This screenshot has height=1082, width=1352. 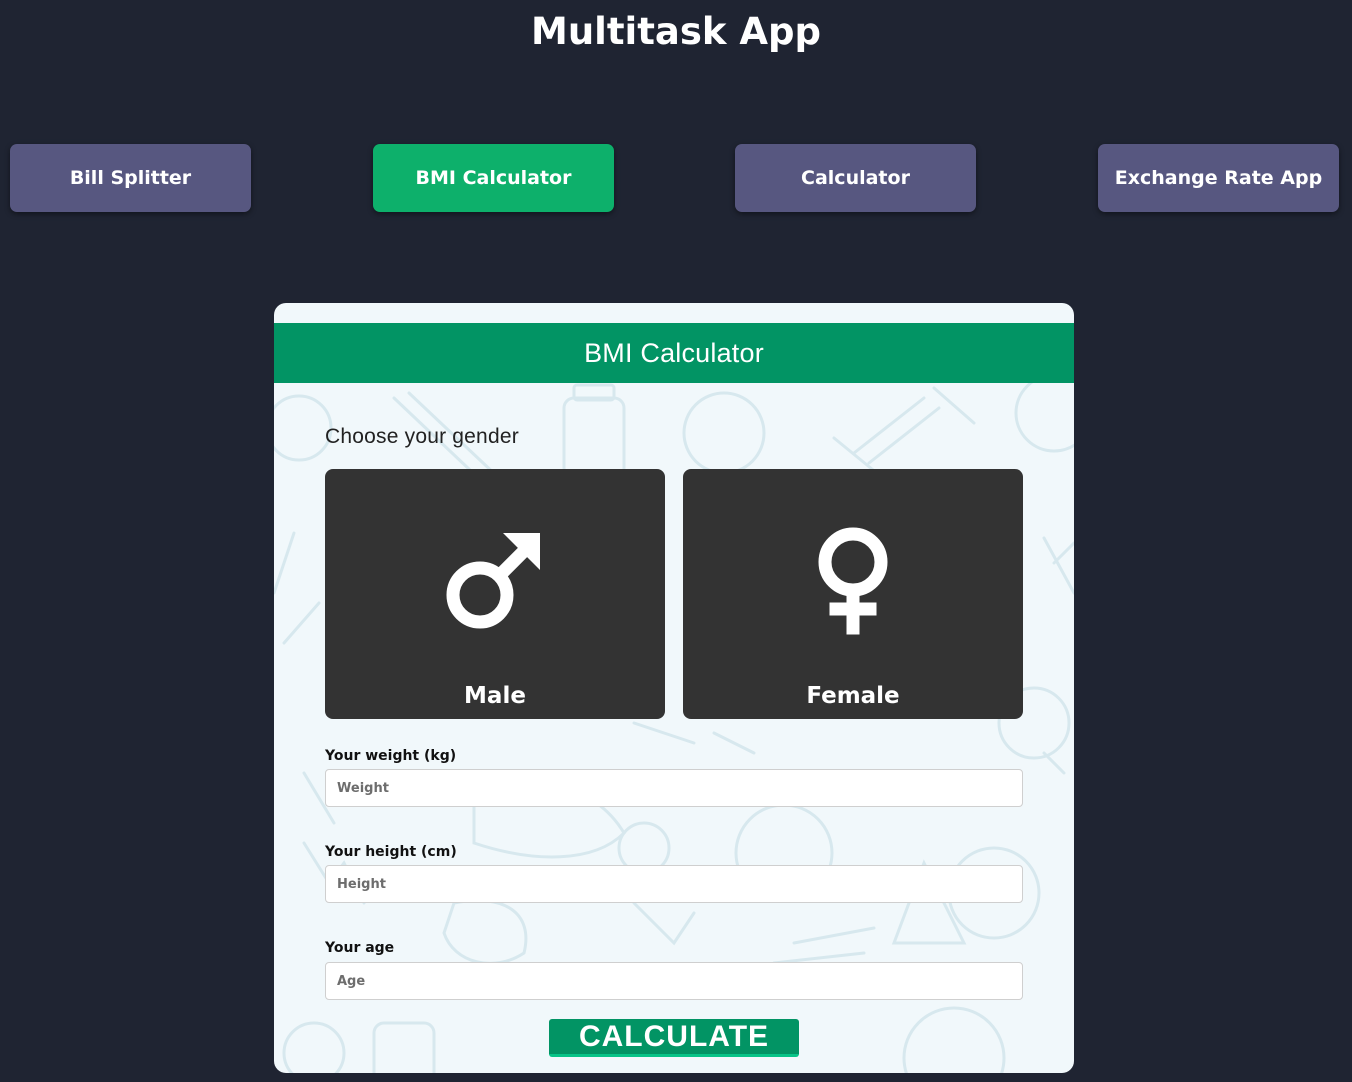 I want to click on nav-bill-splitter-button: Bill Splitter, so click(x=130, y=178).